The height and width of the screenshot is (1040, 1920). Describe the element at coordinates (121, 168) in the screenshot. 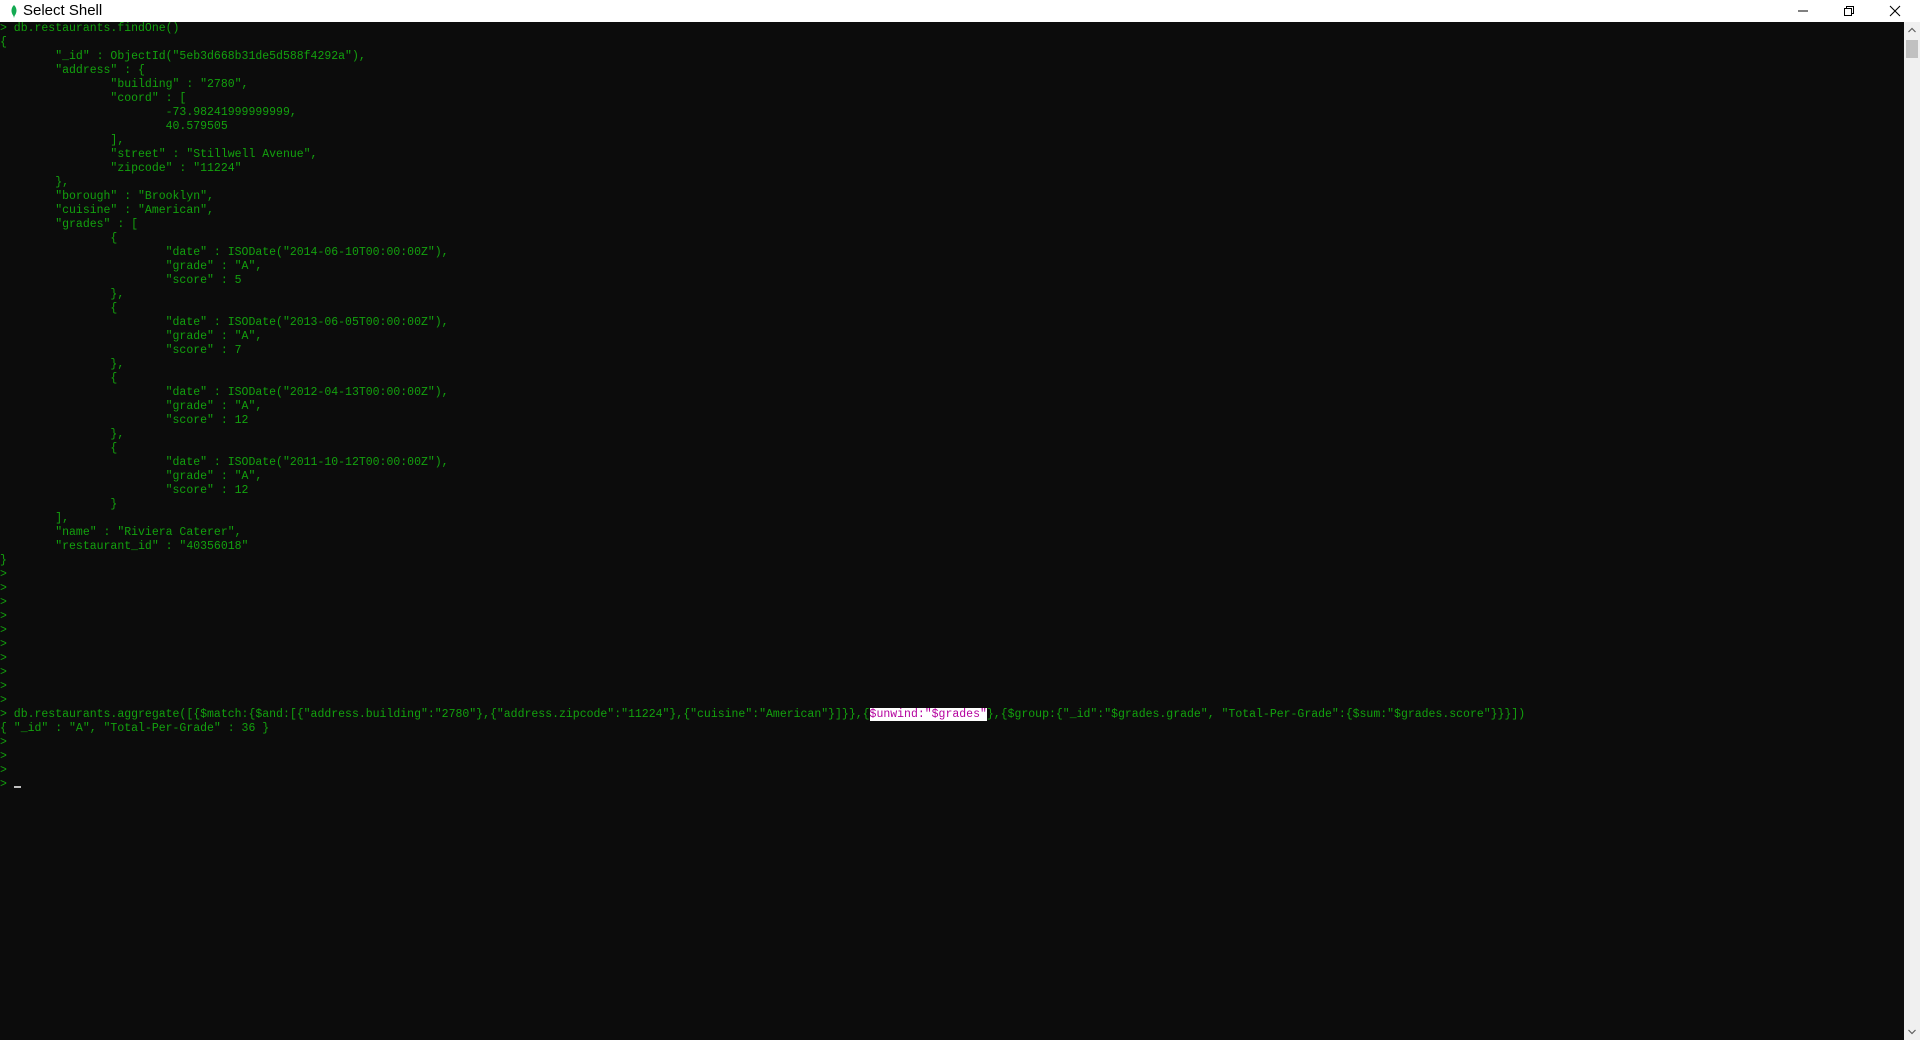

I see `console-line: "zipcode" : "11224"` at that location.